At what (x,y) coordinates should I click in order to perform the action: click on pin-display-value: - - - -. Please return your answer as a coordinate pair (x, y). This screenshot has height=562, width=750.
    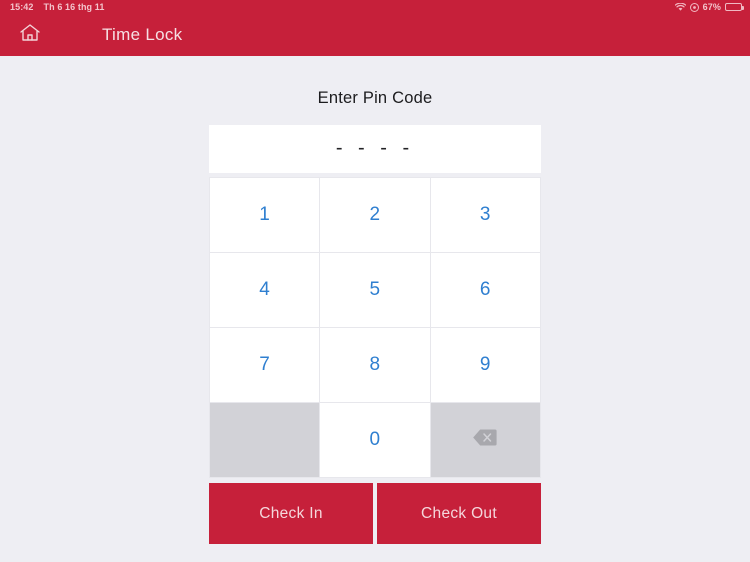
    Looking at the image, I should click on (375, 147).